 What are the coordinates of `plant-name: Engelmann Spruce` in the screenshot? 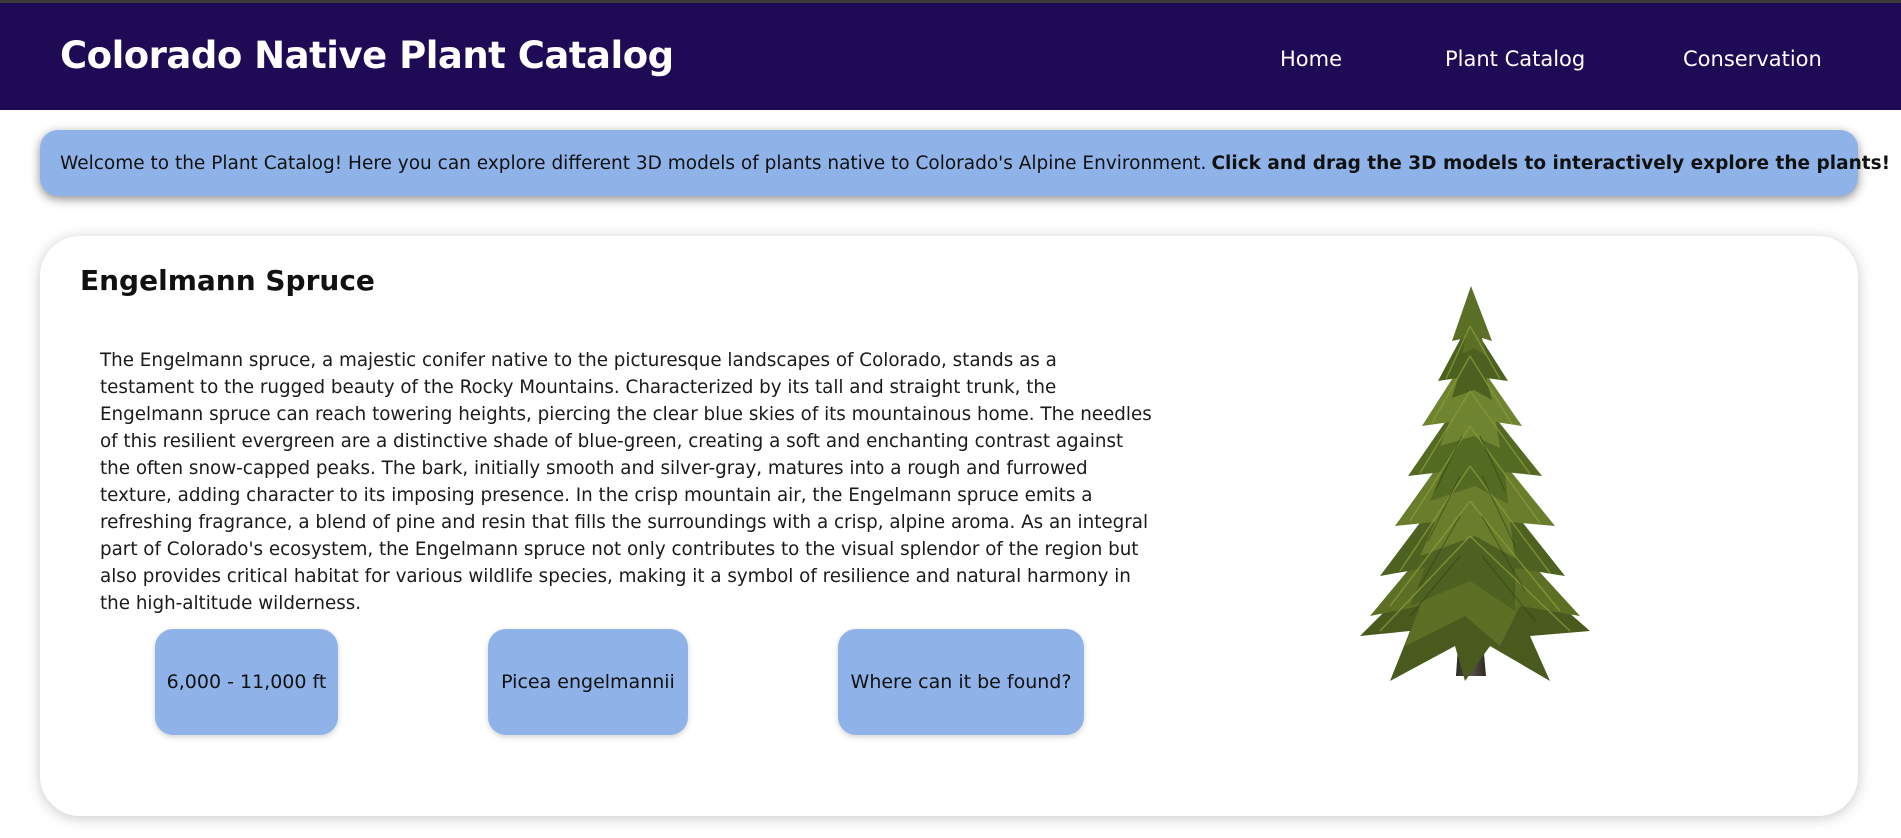 It's located at (227, 280).